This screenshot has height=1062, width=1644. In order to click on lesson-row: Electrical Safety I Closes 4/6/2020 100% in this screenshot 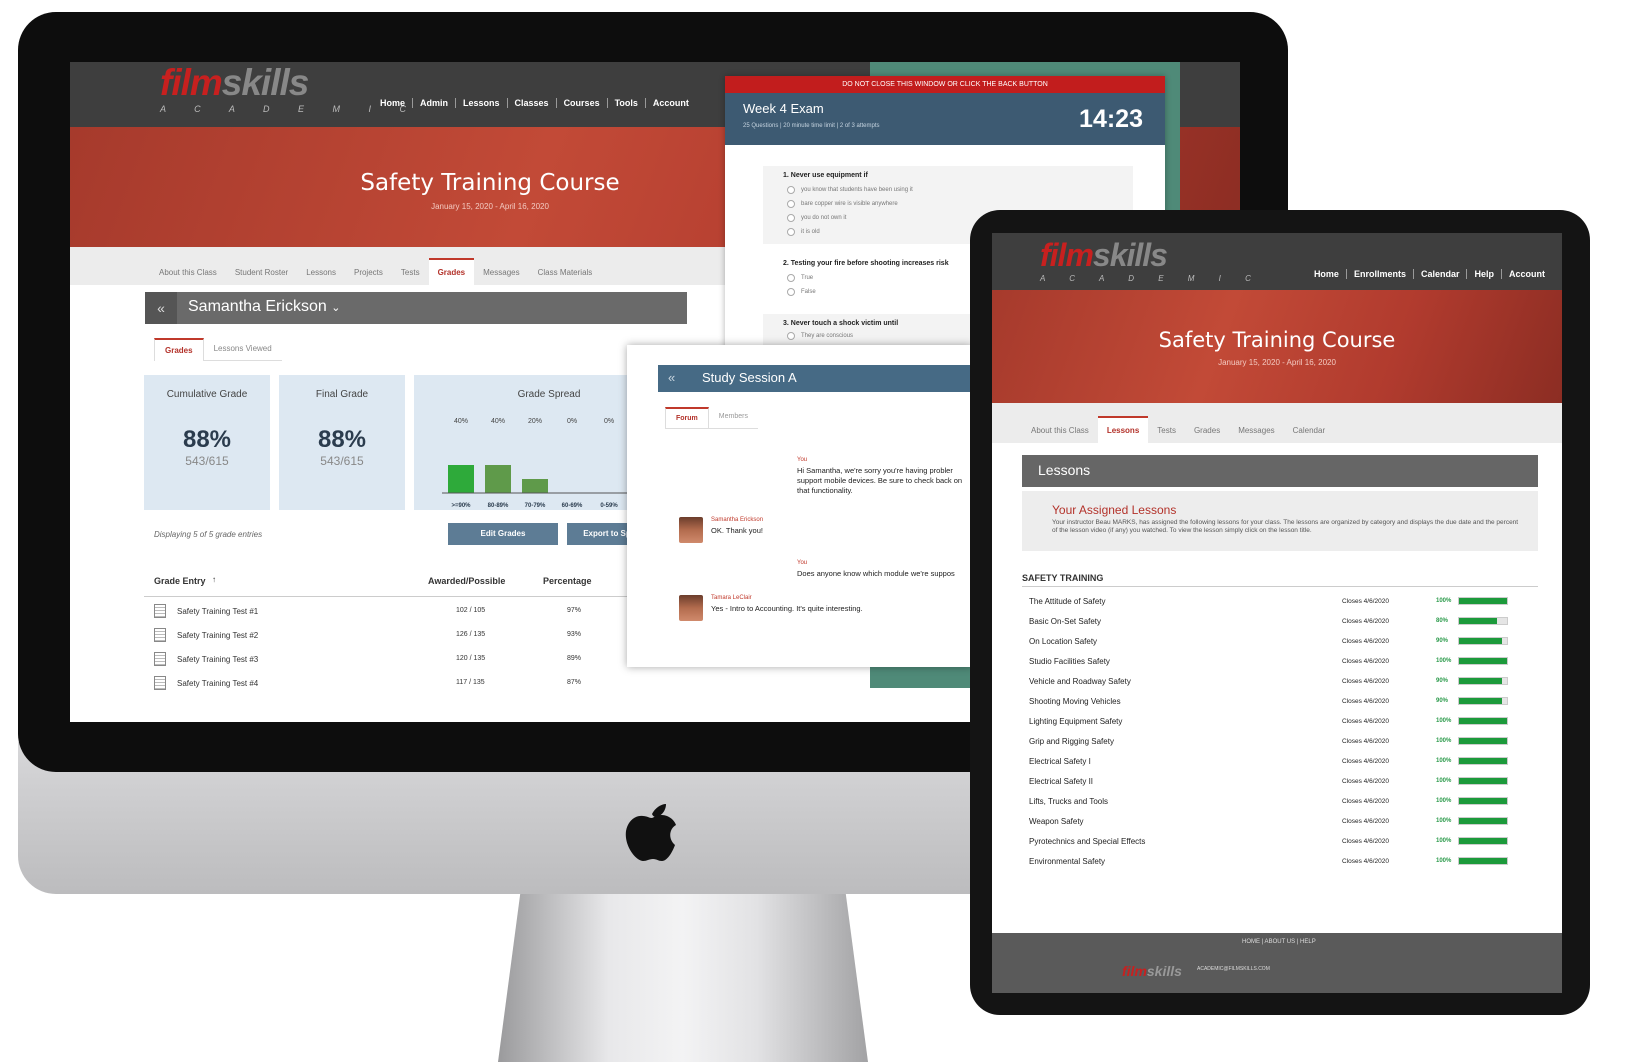, I will do `click(1280, 761)`.